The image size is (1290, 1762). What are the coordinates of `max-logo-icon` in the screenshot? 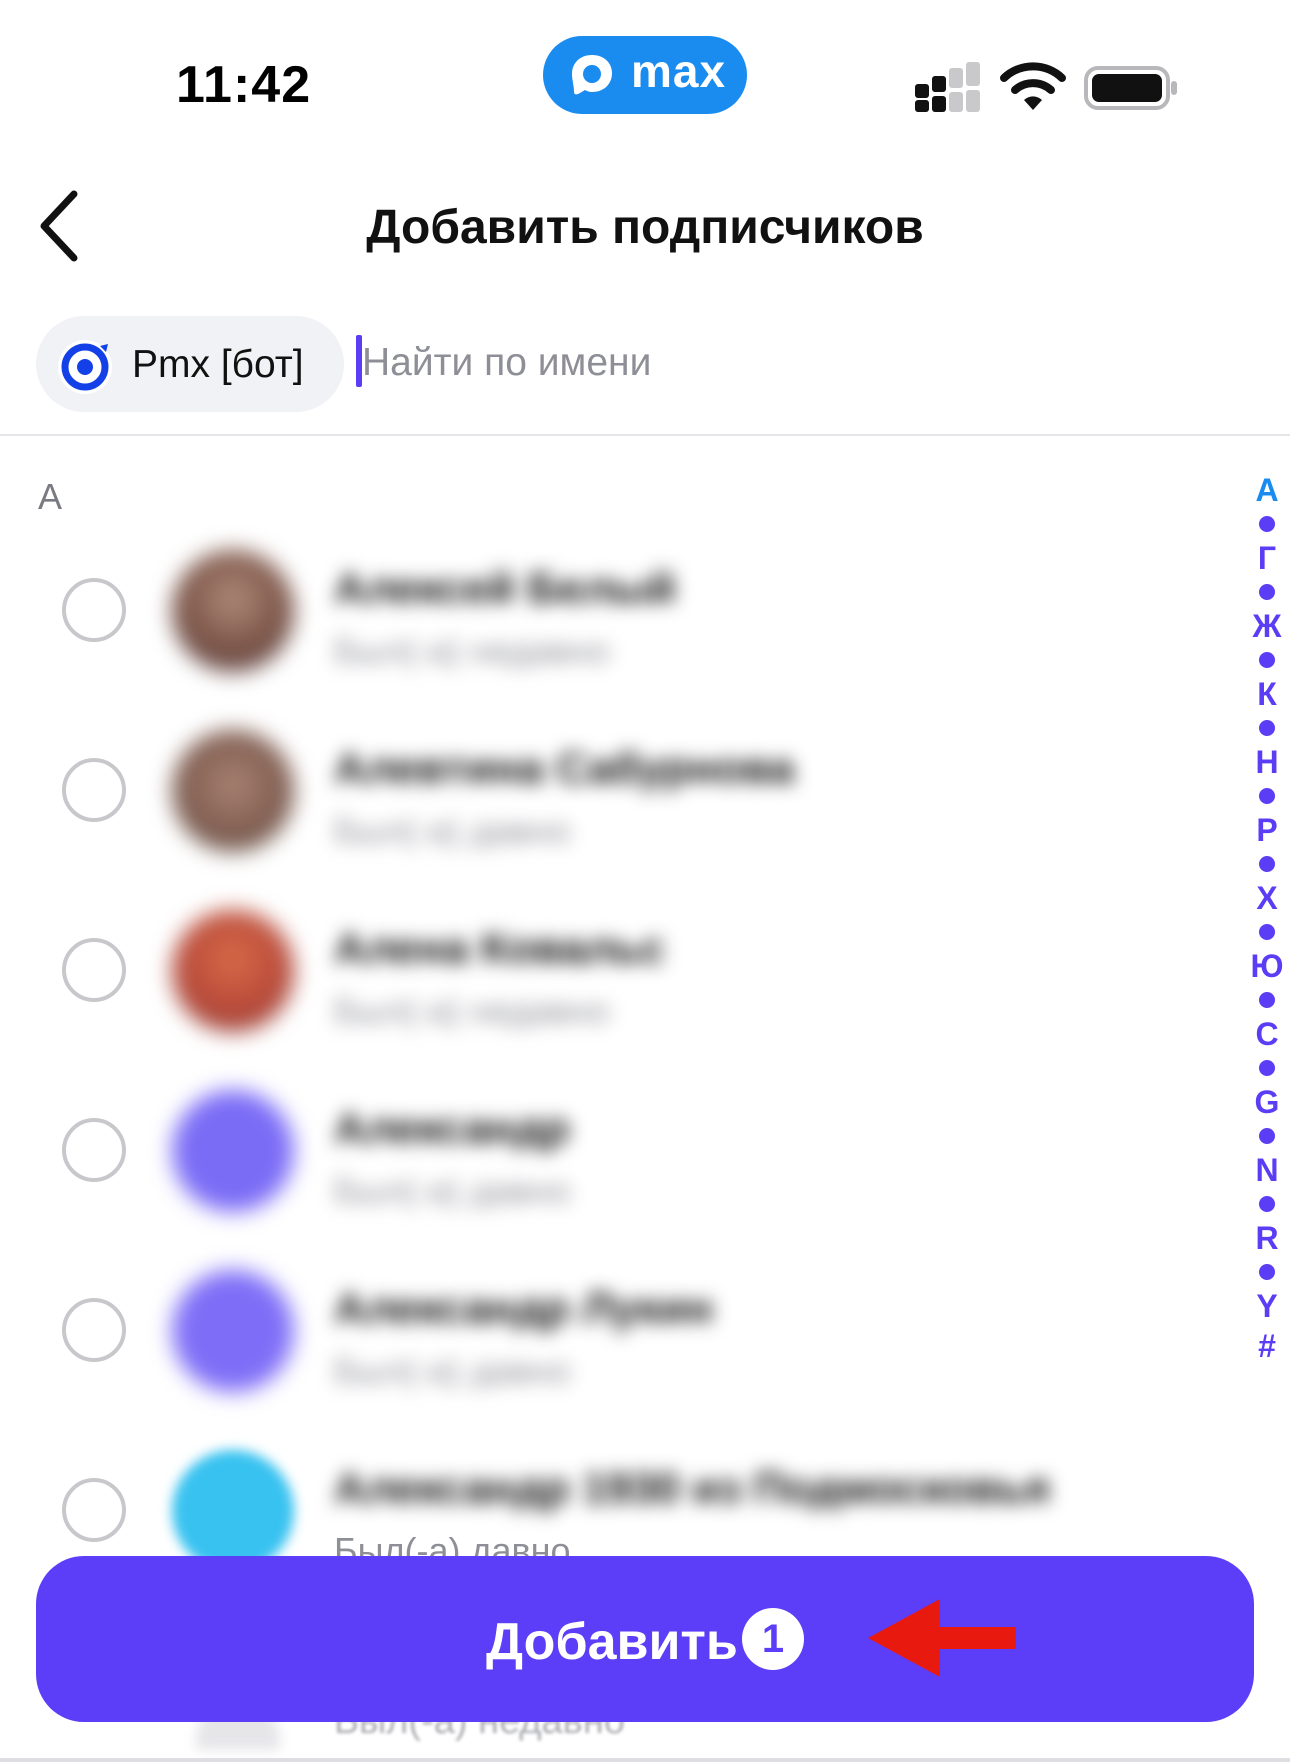 It's located at (592, 75).